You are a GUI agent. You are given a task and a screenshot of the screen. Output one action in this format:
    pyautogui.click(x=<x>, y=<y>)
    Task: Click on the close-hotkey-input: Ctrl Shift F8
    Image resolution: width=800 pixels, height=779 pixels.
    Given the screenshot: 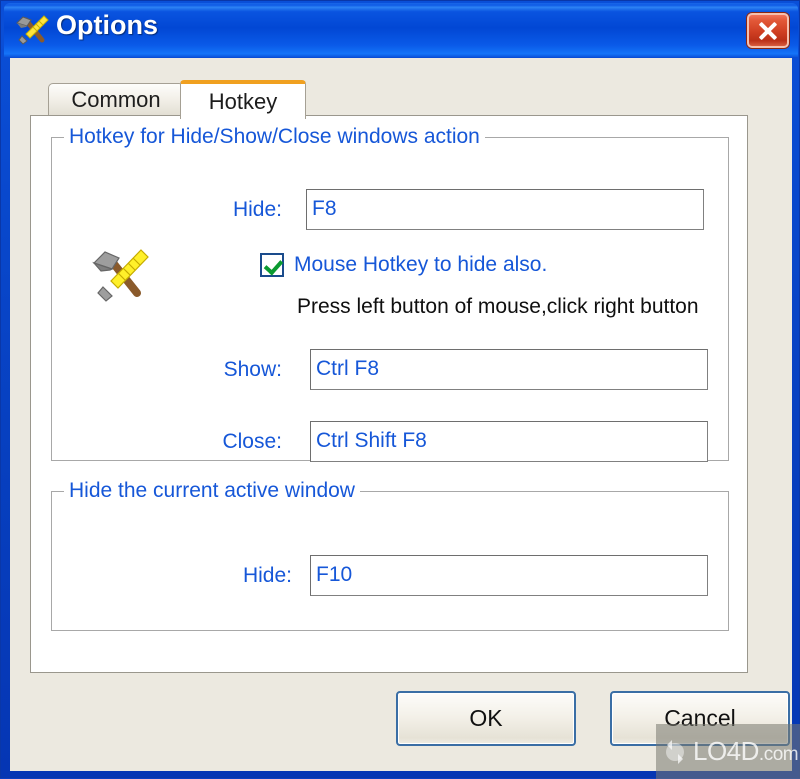 What is the action you would take?
    pyautogui.click(x=509, y=441)
    